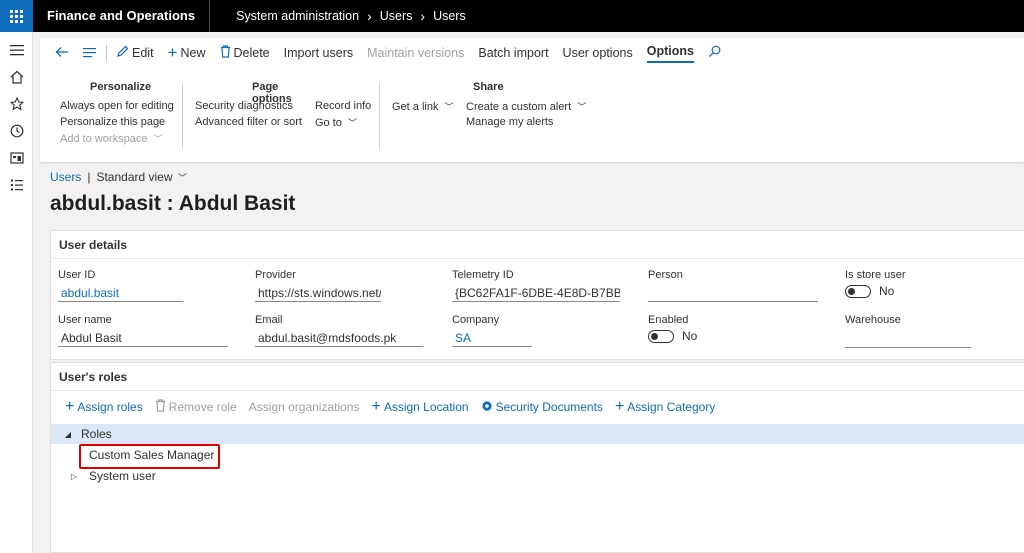 This screenshot has height=553, width=1024. What do you see at coordinates (112, 122) in the screenshot?
I see `personalize-this-page: Personalize this page` at bounding box center [112, 122].